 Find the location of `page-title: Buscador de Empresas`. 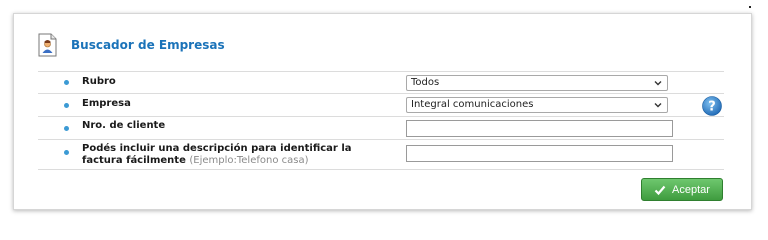

page-title: Buscador de Empresas is located at coordinates (148, 45).